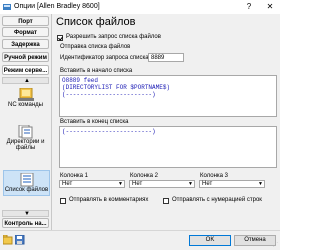 The width and height of the screenshot is (320, 250). Describe the element at coordinates (57, 6) in the screenshot. I see `window-title: Опции [Allen Bradley 8600]` at that location.